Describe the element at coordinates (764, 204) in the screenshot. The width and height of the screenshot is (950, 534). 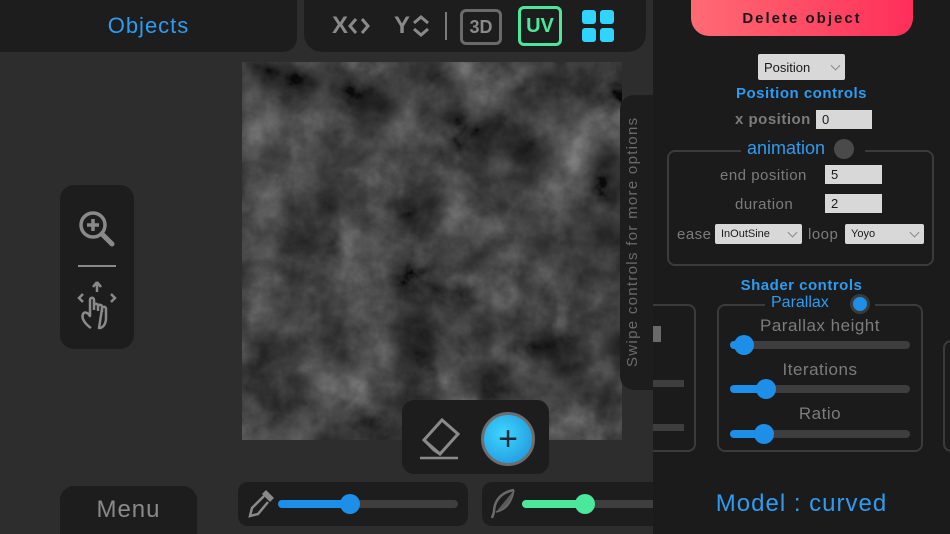
I see `duration-label: duration` at that location.